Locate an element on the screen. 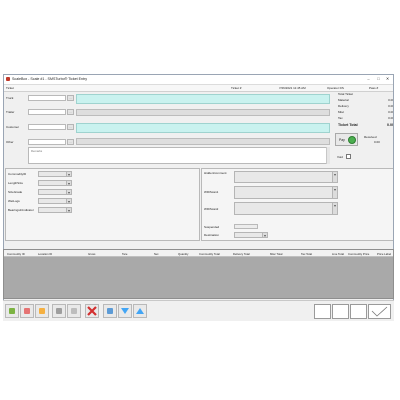  destination-label: Destination is located at coordinates (212, 235).